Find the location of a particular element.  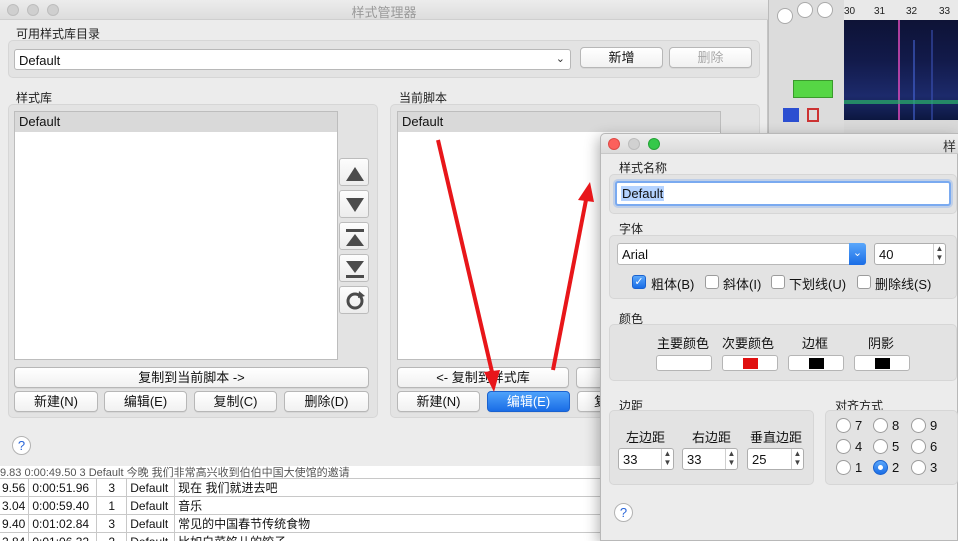

arrow-to-edit-line is located at coordinates (465, 256).